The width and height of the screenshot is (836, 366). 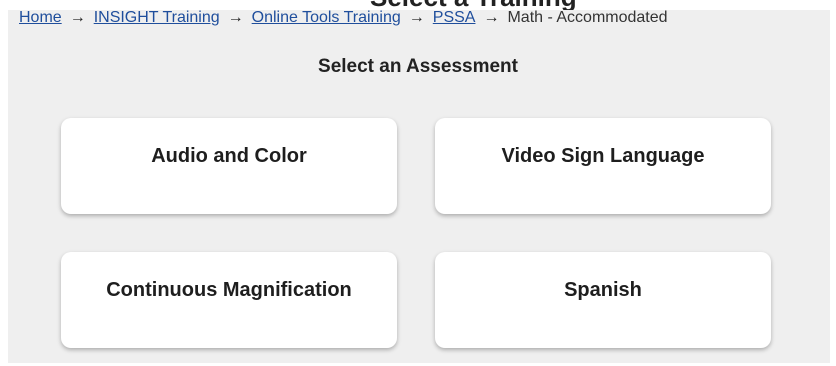 I want to click on assessment-card-label: Audio and Color, so click(x=229, y=156).